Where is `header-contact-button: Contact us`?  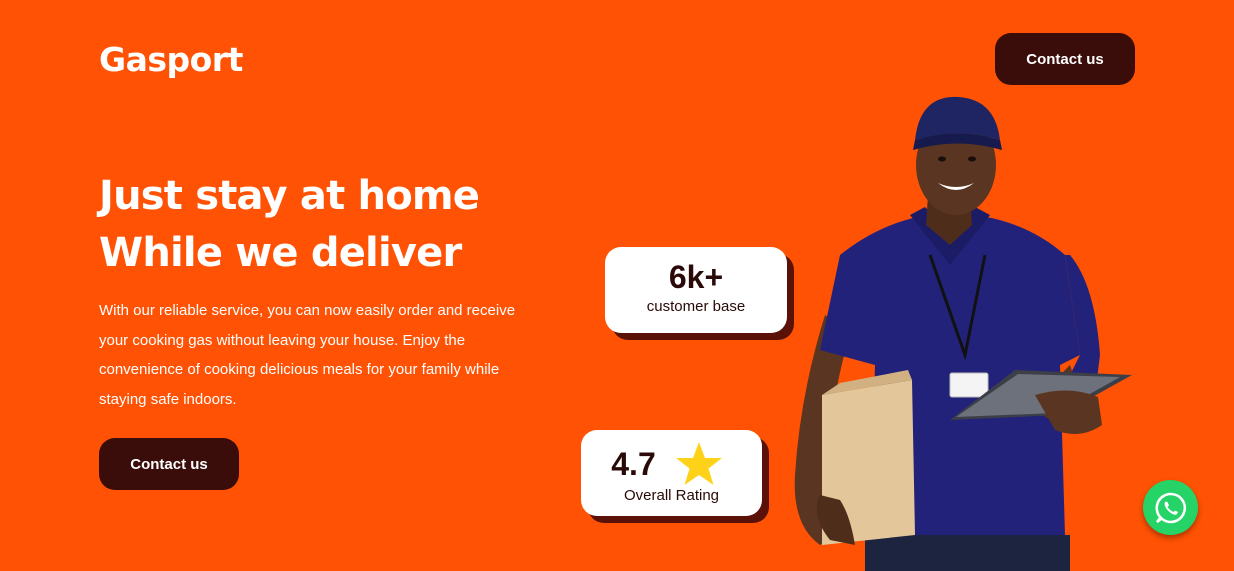 header-contact-button: Contact us is located at coordinates (1065, 59).